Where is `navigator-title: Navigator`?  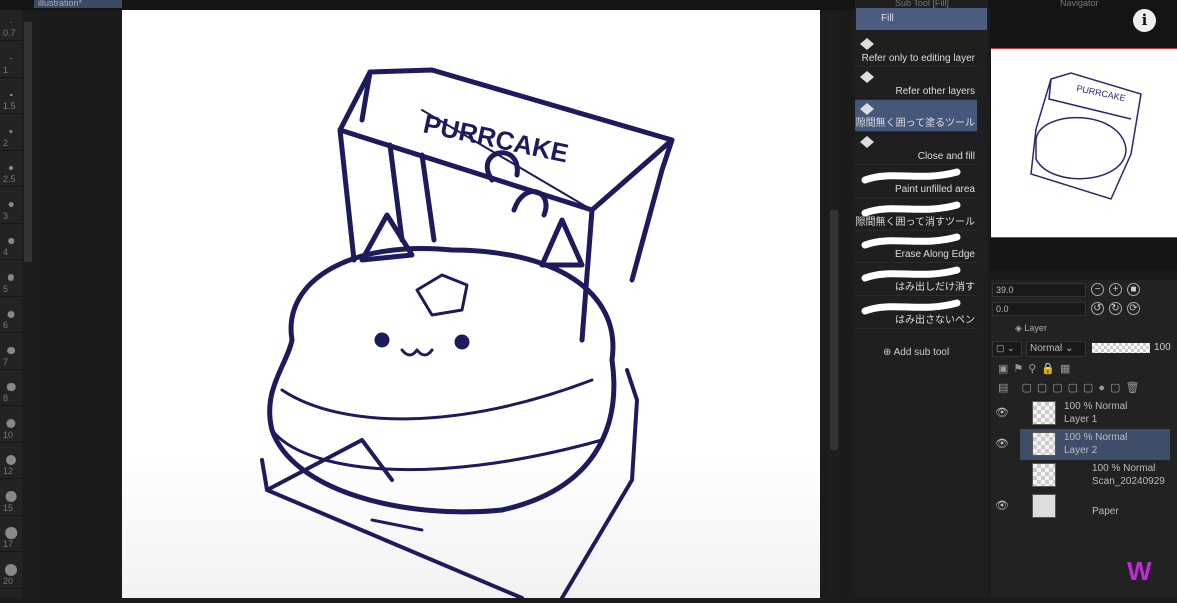 navigator-title: Navigator is located at coordinates (1079, 4).